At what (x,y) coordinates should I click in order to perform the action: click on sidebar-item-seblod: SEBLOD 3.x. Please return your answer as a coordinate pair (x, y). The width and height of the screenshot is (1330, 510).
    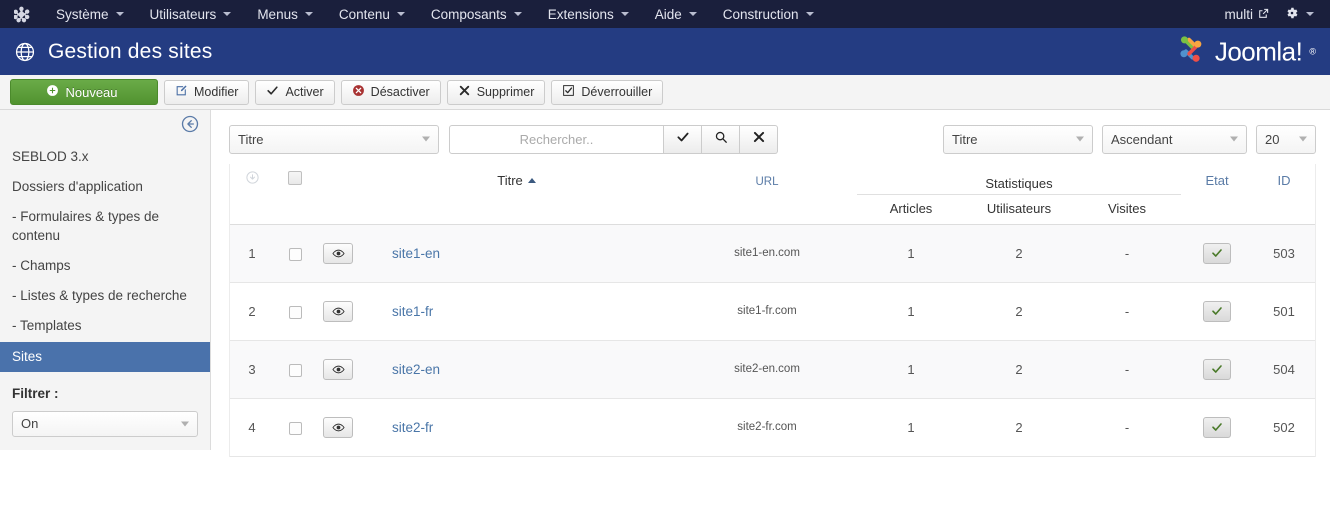
    Looking at the image, I should click on (105, 157).